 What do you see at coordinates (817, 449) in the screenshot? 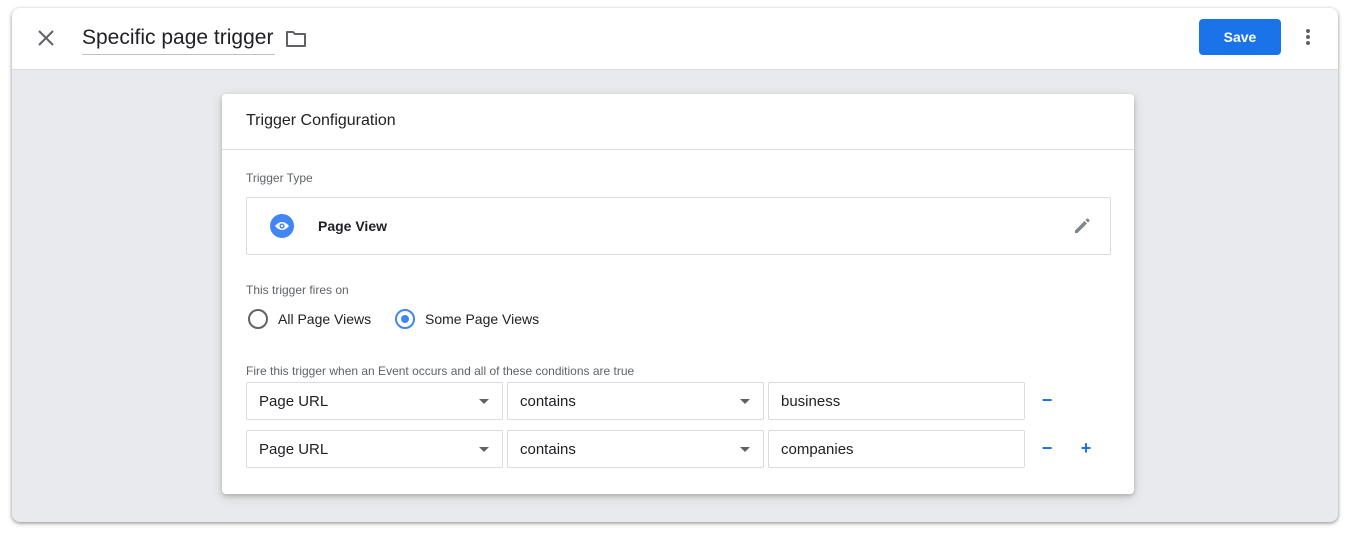
I see `input-value: companies` at bounding box center [817, 449].